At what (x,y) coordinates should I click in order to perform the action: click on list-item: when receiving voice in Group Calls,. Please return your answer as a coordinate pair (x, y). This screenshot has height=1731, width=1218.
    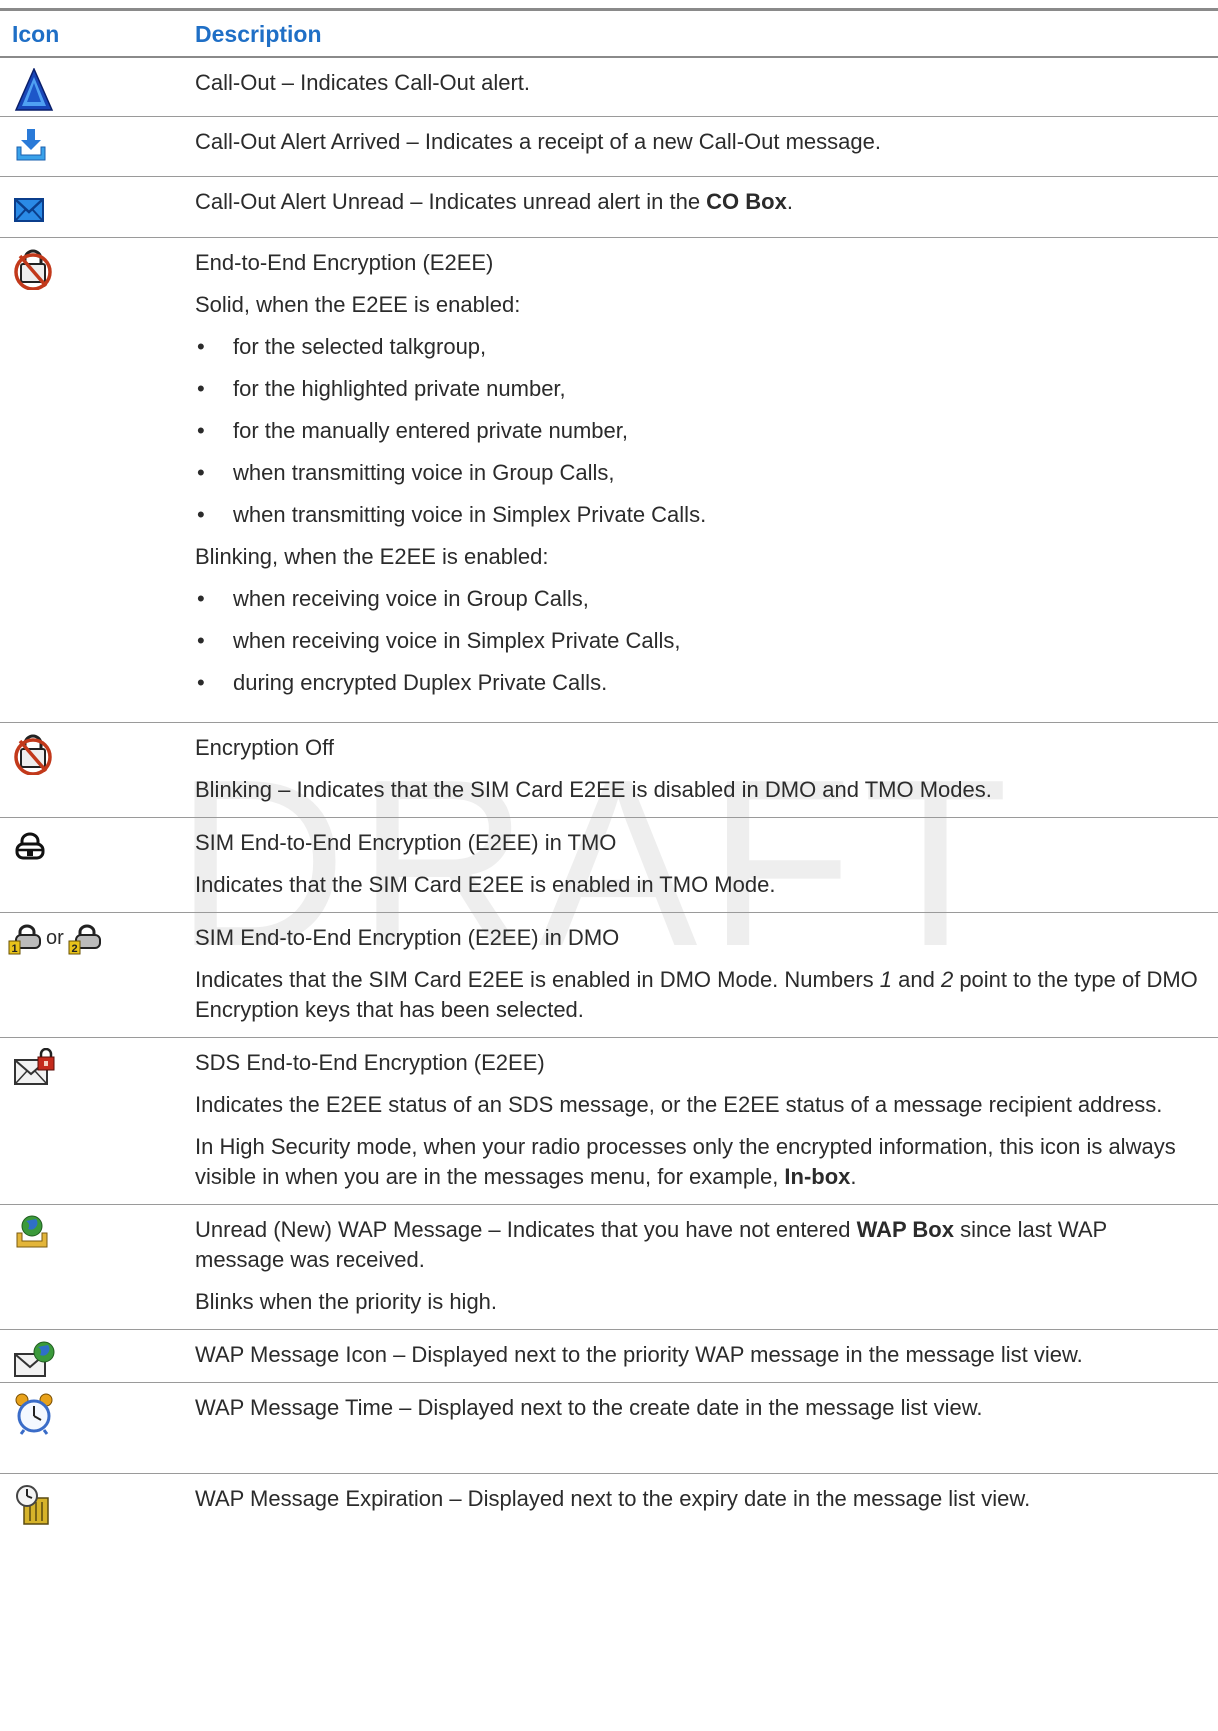
    Looking at the image, I should click on (696, 599).